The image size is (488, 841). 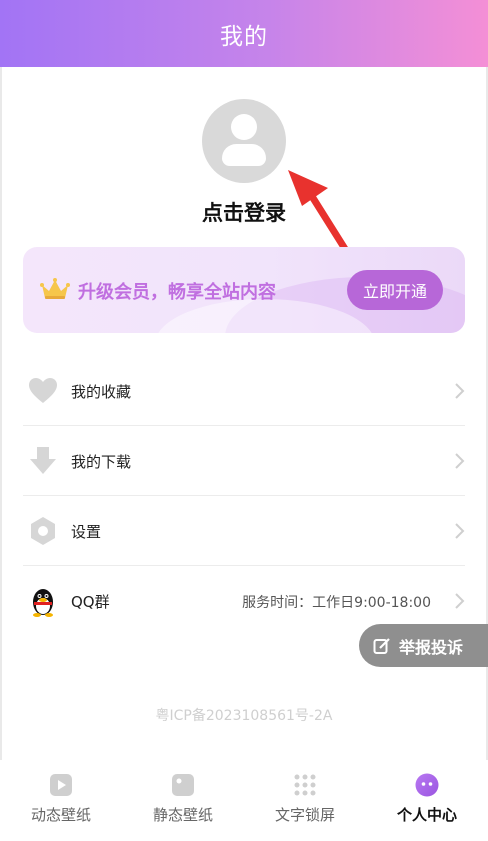 I want to click on avatar-head-shape, so click(x=244, y=127).